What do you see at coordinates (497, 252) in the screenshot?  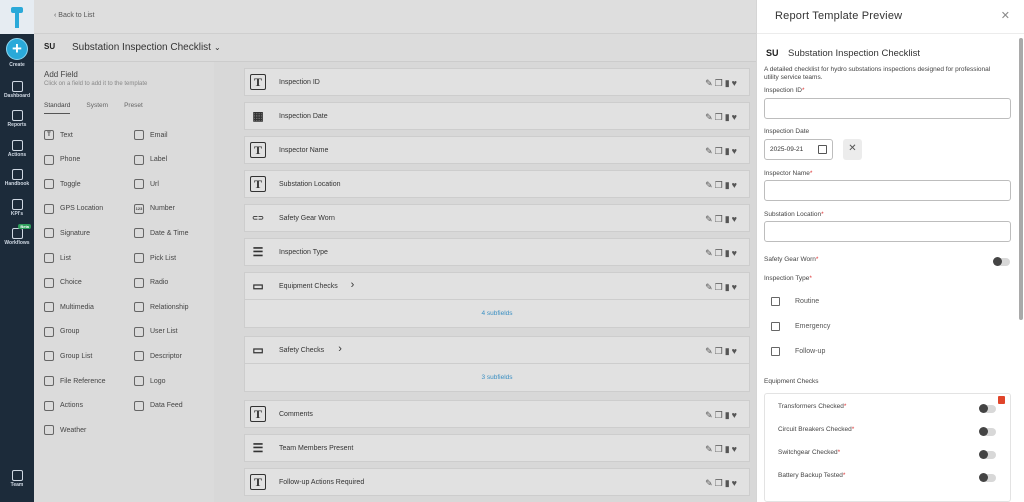 I see `field-row: ☰ Inspection Type ✎❐▮♥` at bounding box center [497, 252].